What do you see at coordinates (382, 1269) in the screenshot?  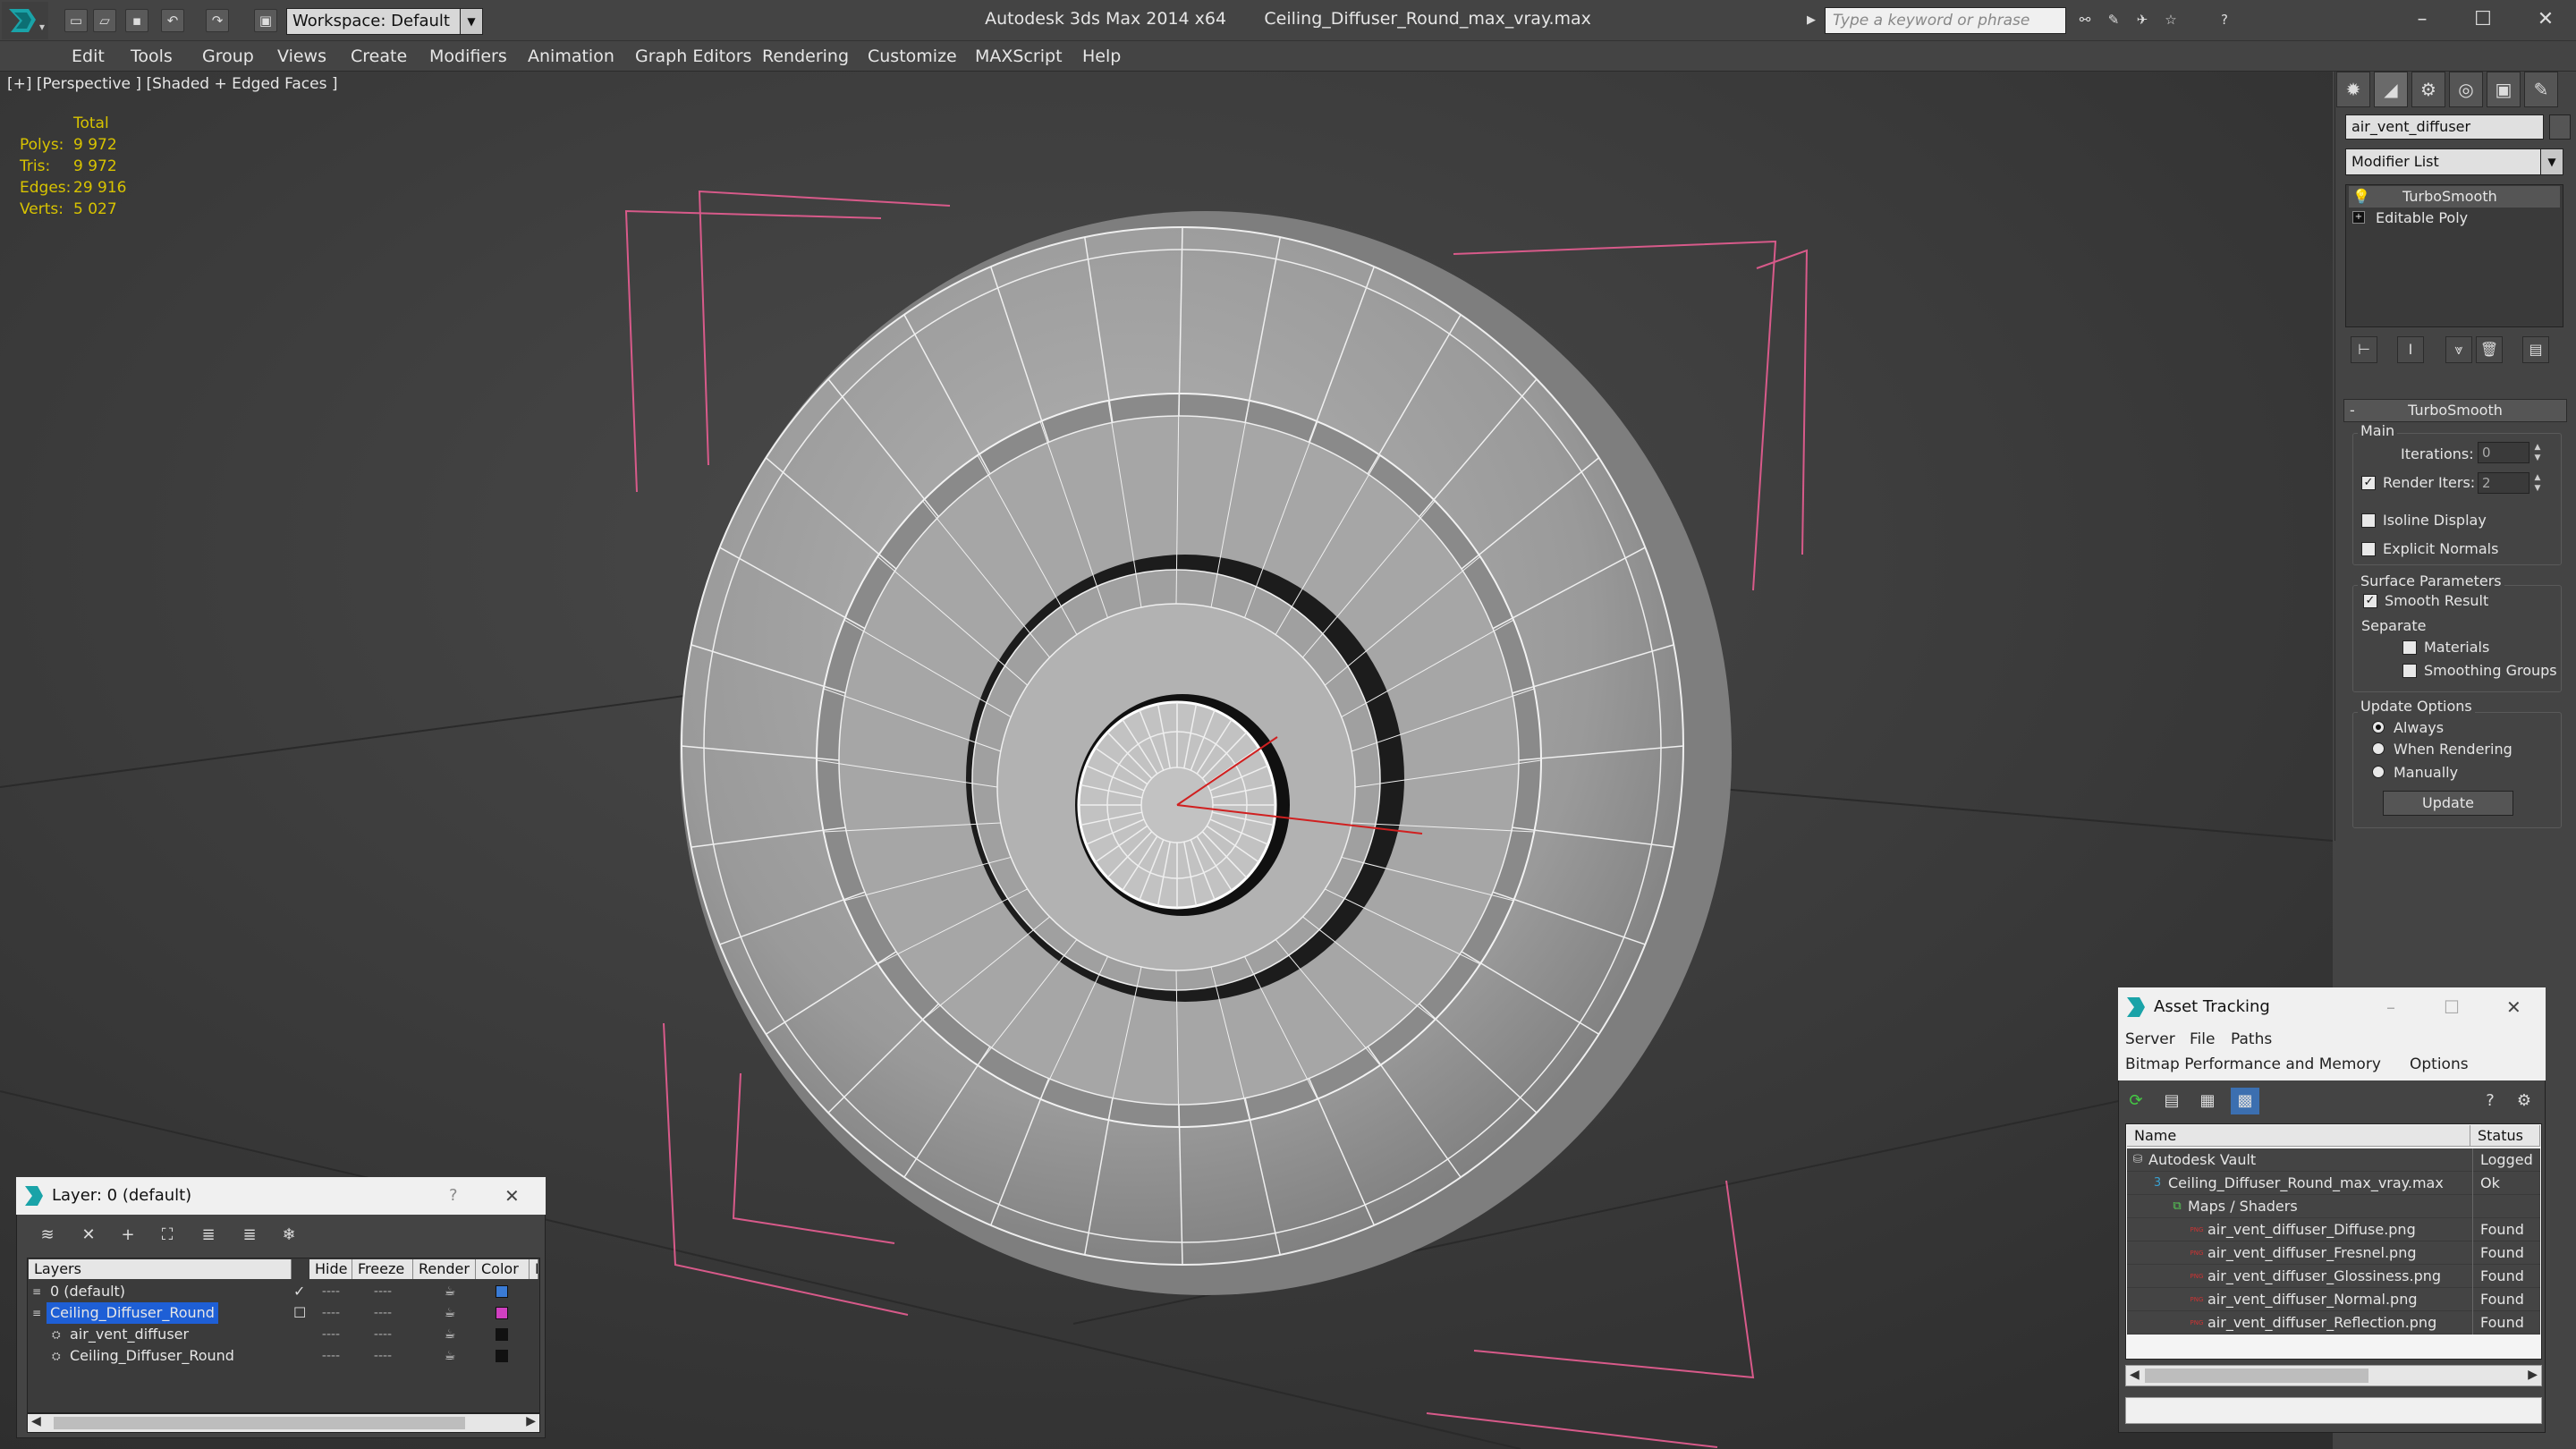 I see `column-freeze: Freeze` at bounding box center [382, 1269].